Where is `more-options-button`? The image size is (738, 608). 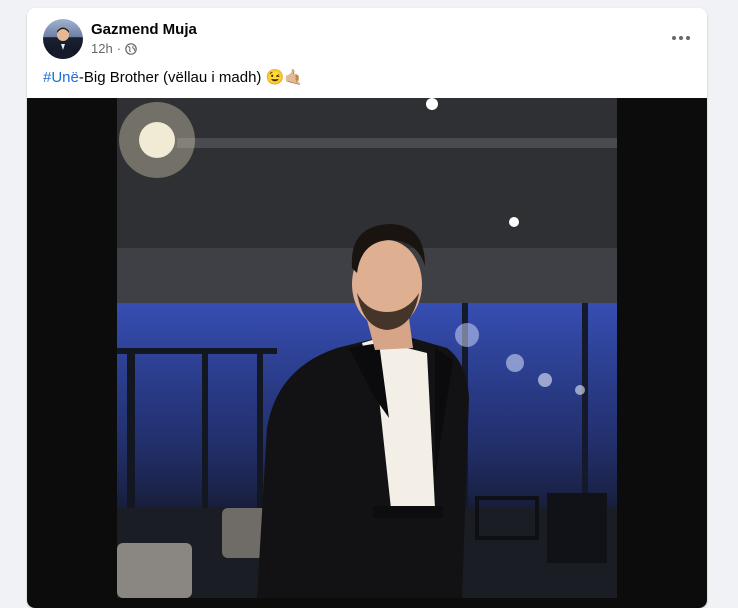 more-options-button is located at coordinates (681, 38).